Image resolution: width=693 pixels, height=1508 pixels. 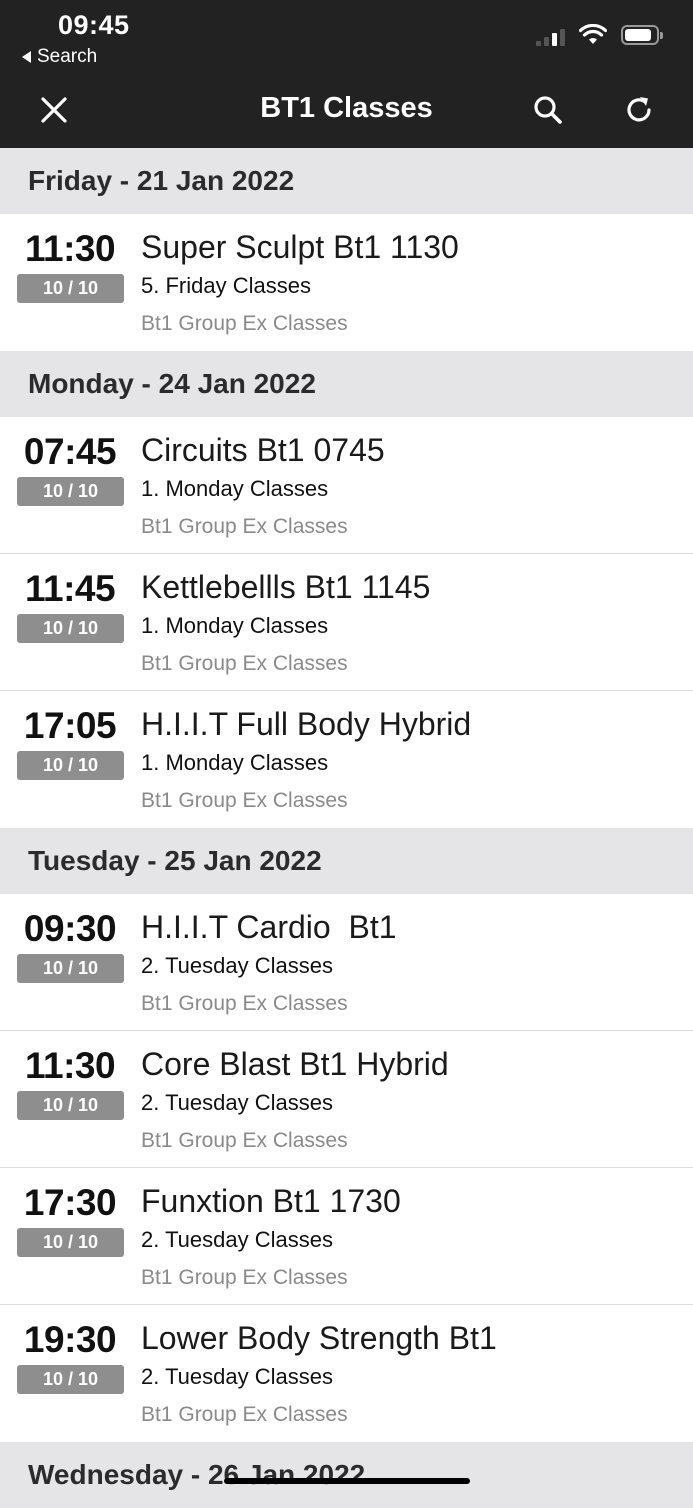 I want to click on status-indicators, so click(x=599, y=35).